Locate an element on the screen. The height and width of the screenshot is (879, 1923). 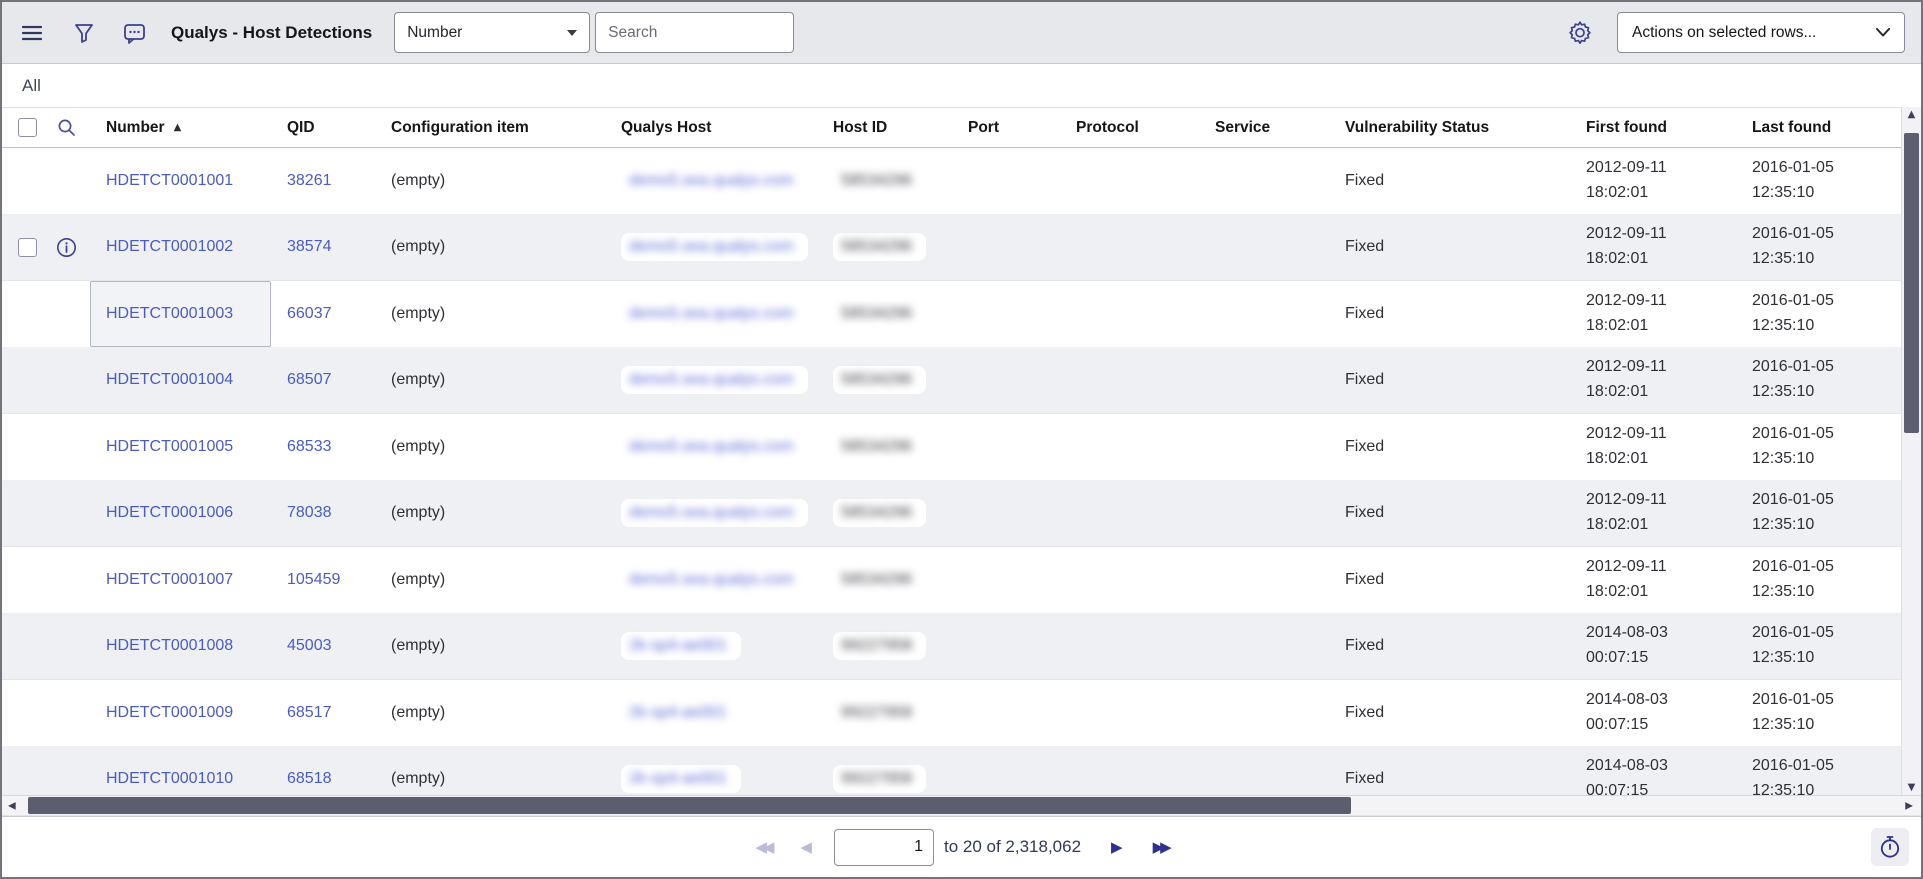
info-icon is located at coordinates (66, 247).